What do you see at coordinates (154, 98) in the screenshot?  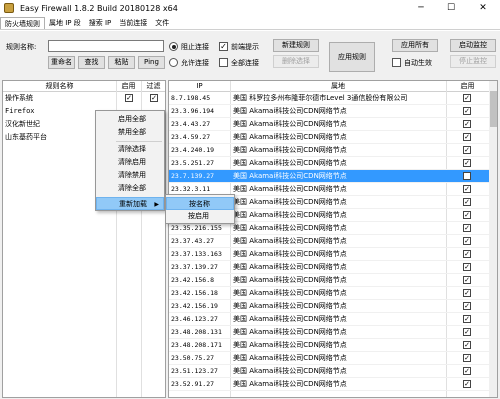 I see `rule-filter-checkbox: ✓` at bounding box center [154, 98].